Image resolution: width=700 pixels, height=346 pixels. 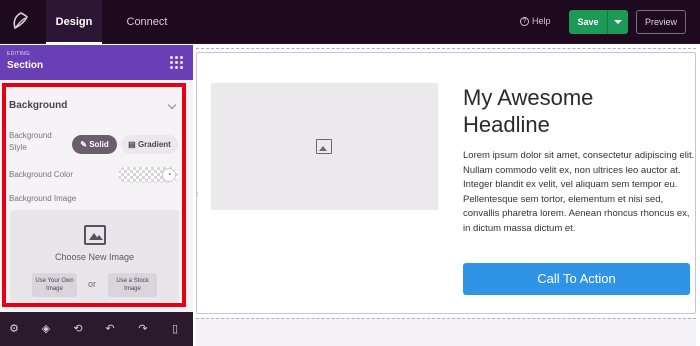 What do you see at coordinates (446, 332) in the screenshot?
I see `next-section` at bounding box center [446, 332].